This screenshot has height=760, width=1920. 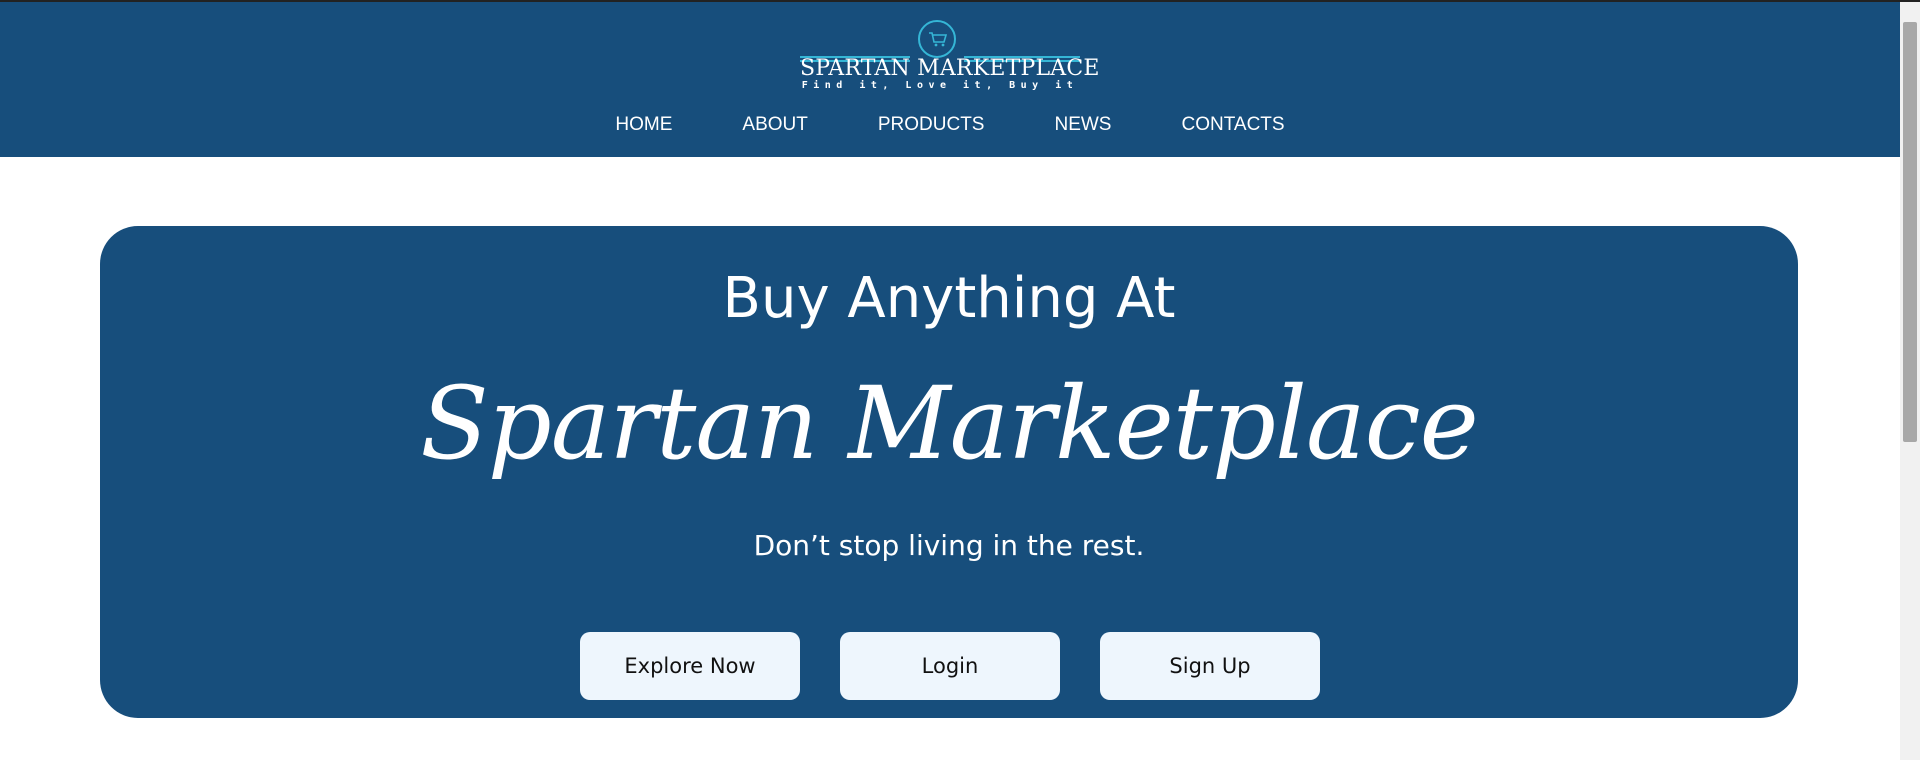 I want to click on nav-about: ABOUT, so click(x=774, y=127).